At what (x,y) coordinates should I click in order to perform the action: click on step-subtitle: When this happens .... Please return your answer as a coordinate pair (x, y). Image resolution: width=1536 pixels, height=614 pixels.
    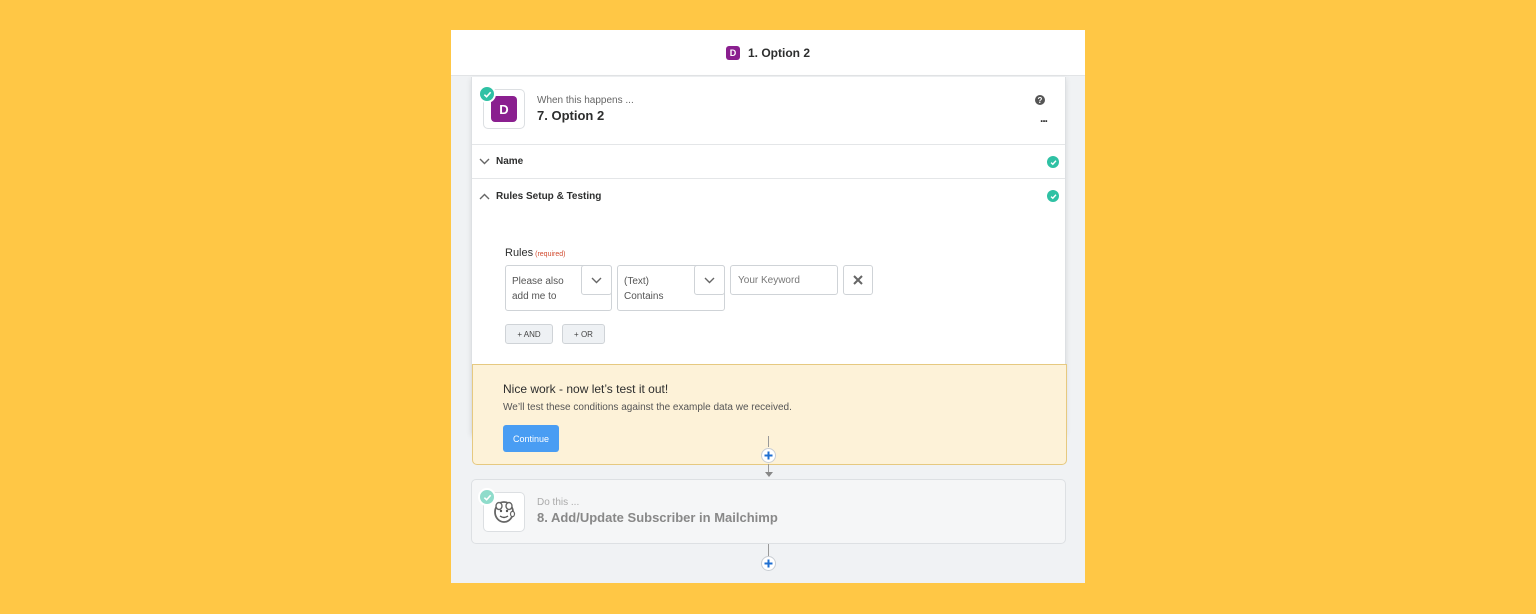
    Looking at the image, I should click on (585, 100).